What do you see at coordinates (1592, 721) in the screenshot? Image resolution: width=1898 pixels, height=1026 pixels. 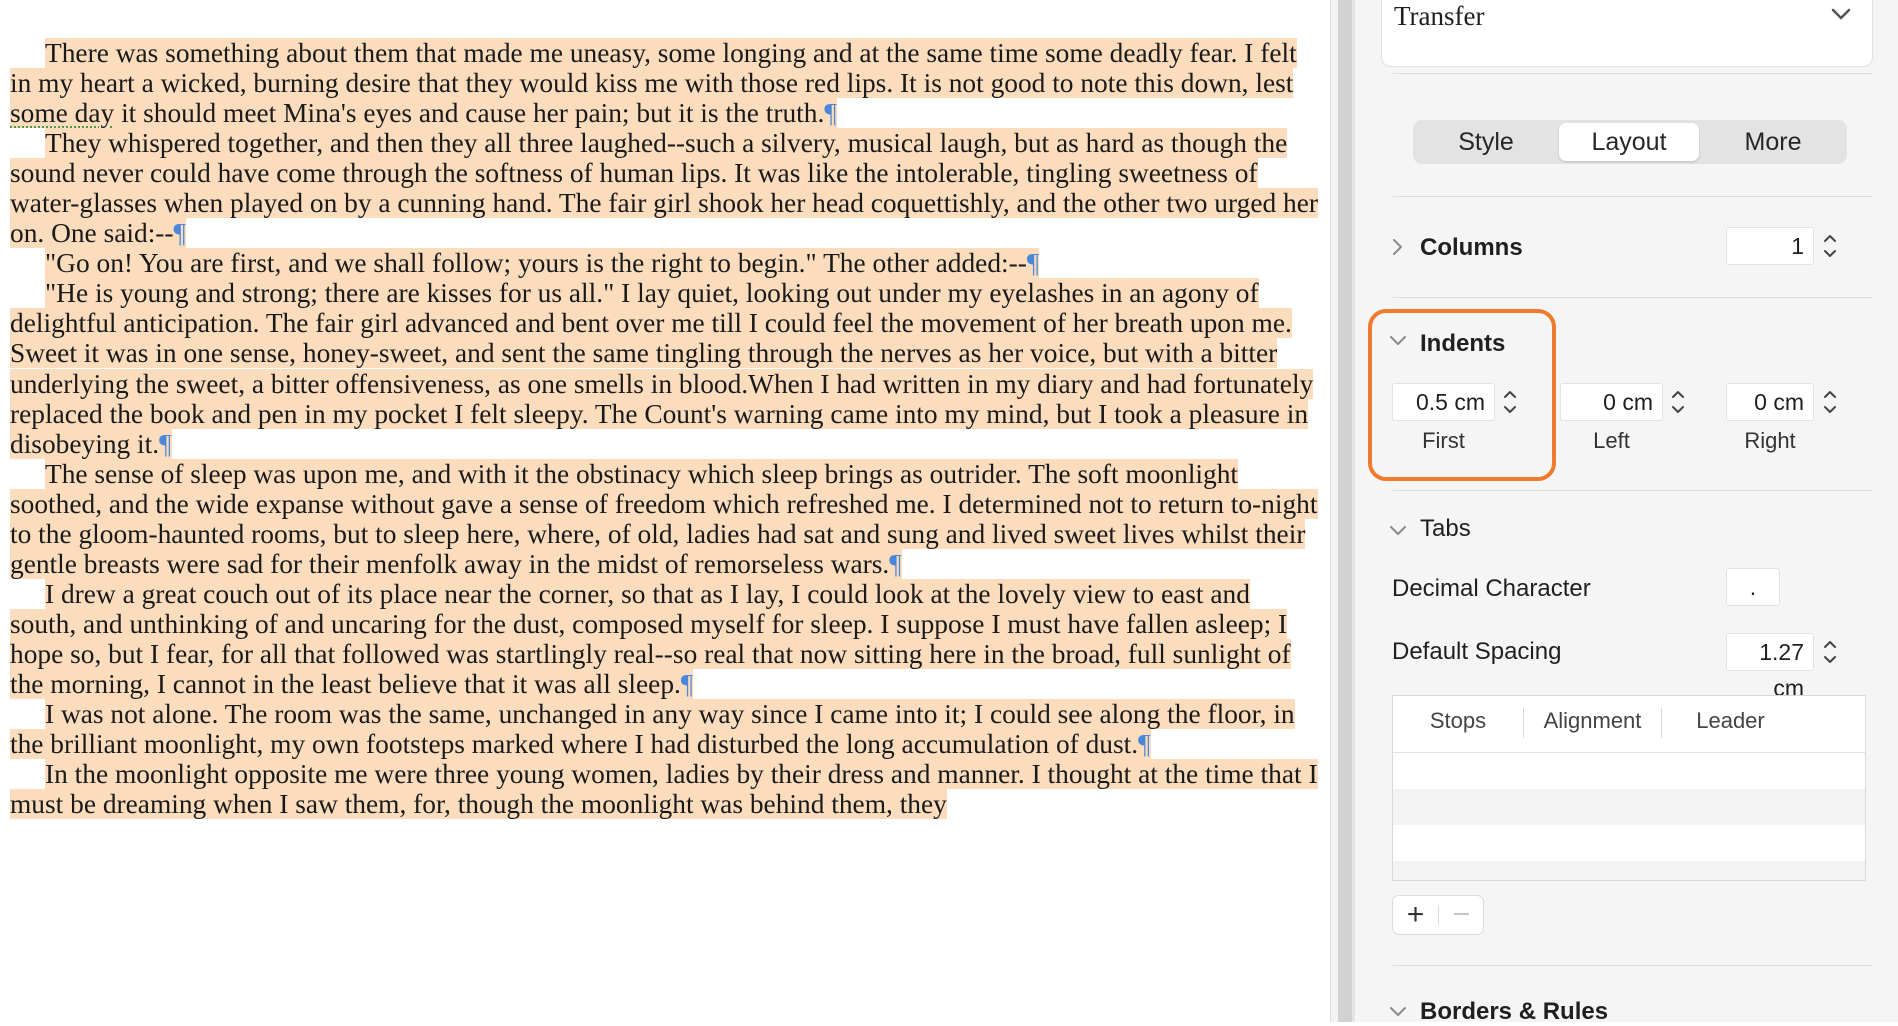 I see `column-header-alignment: Alignment` at bounding box center [1592, 721].